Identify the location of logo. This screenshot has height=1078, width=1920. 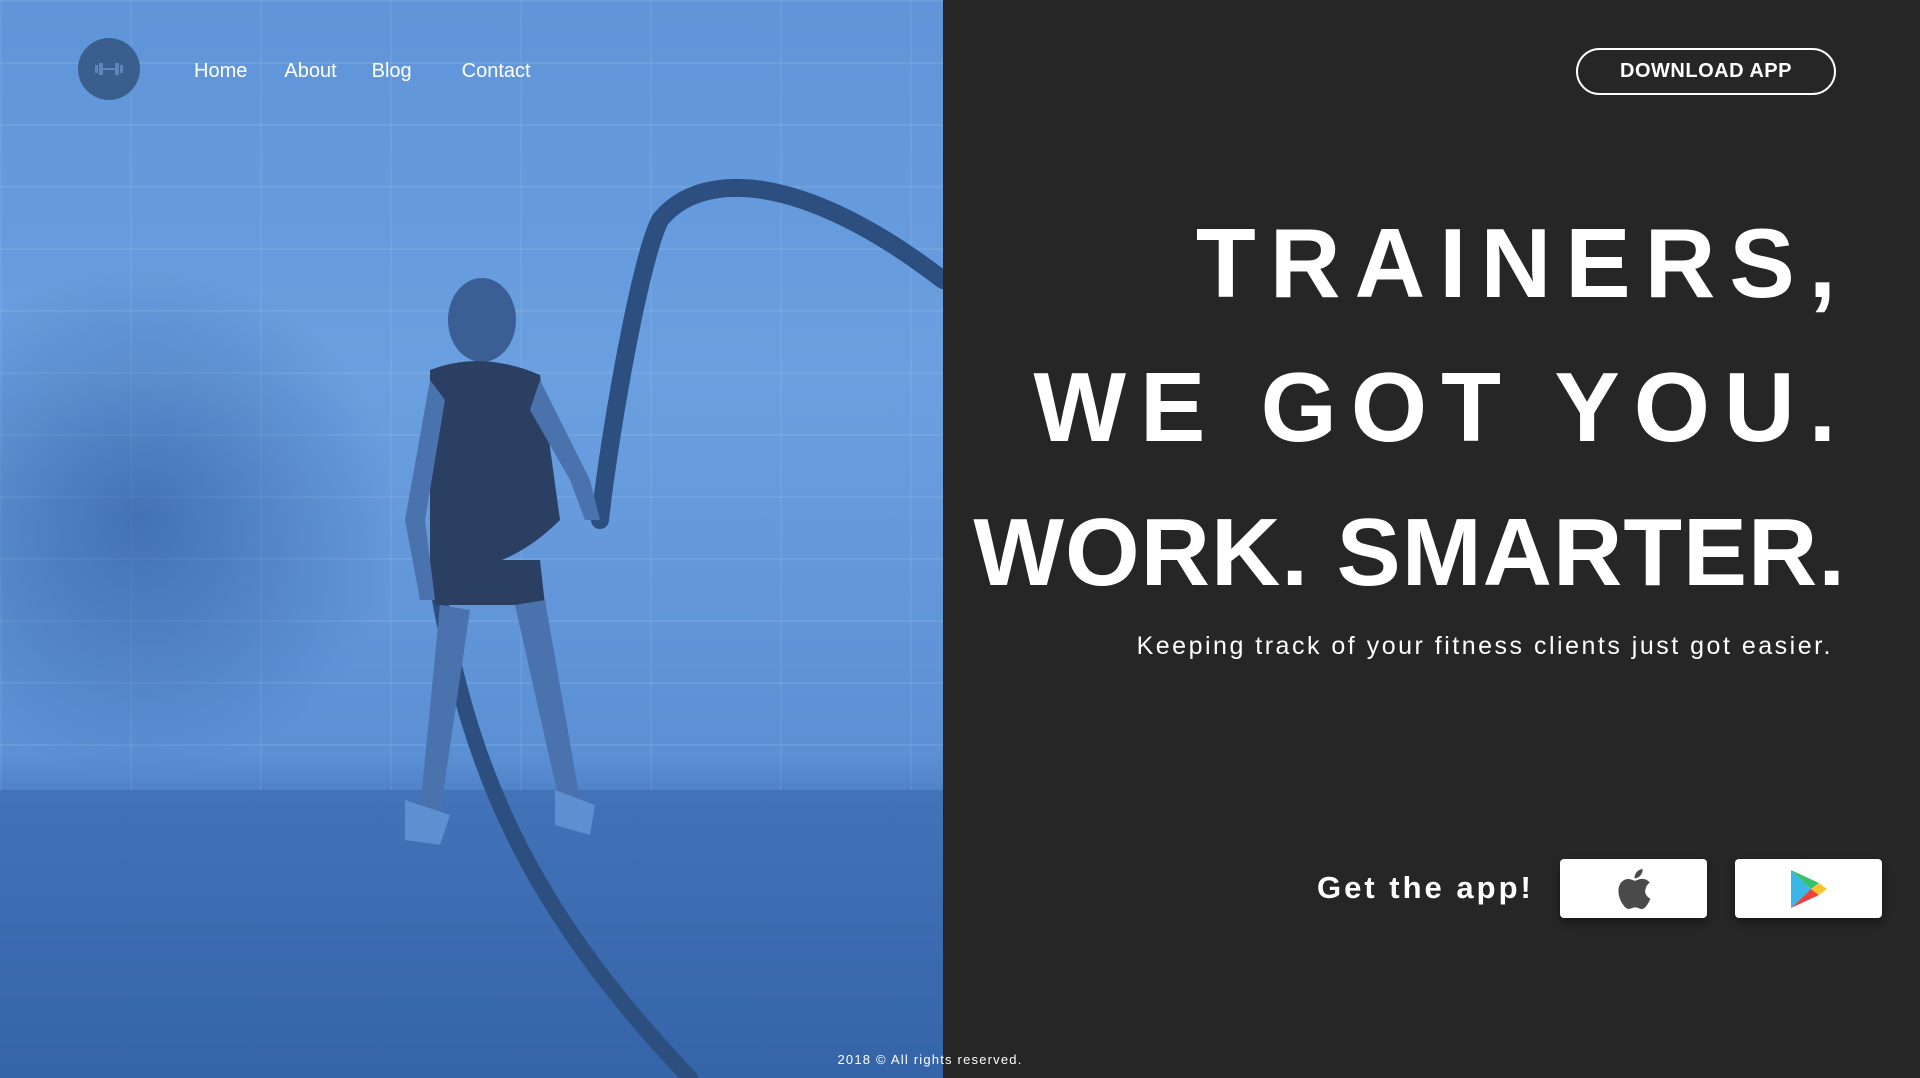
(109, 69).